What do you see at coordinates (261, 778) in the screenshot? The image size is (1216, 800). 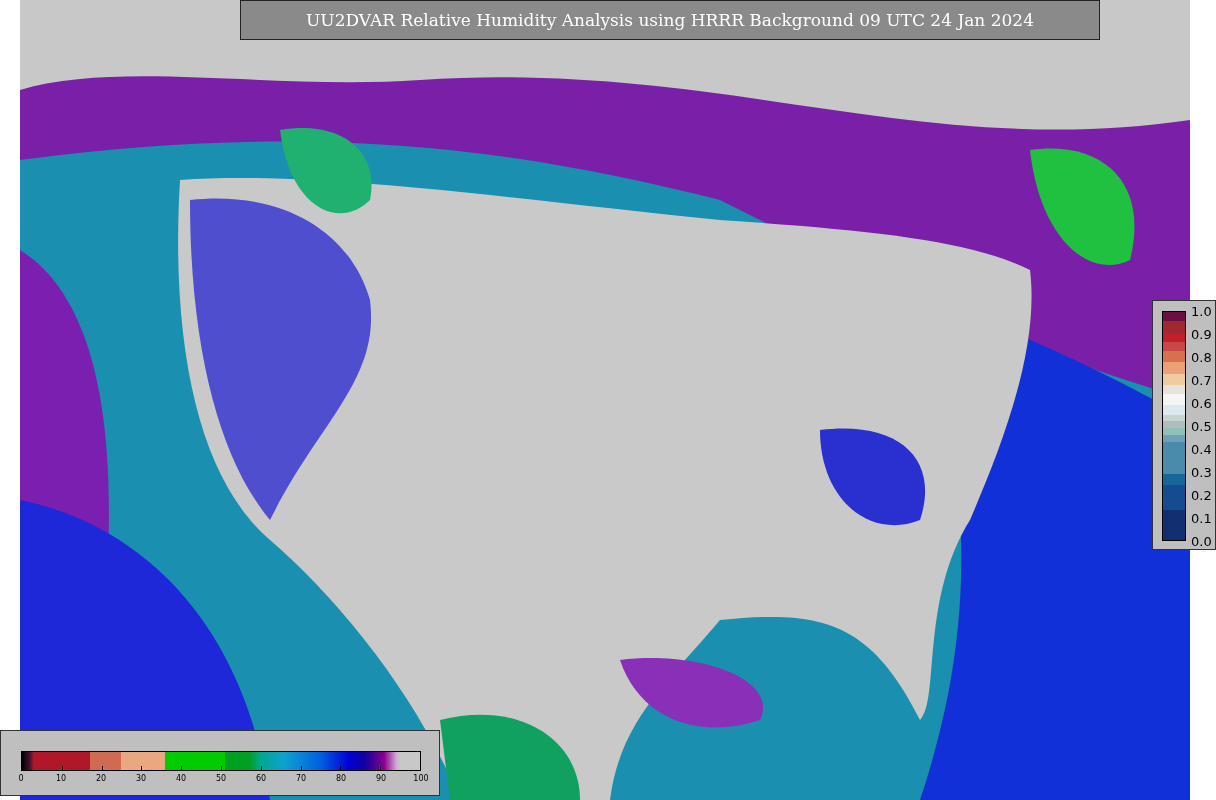 I see `tick-label: 60` at bounding box center [261, 778].